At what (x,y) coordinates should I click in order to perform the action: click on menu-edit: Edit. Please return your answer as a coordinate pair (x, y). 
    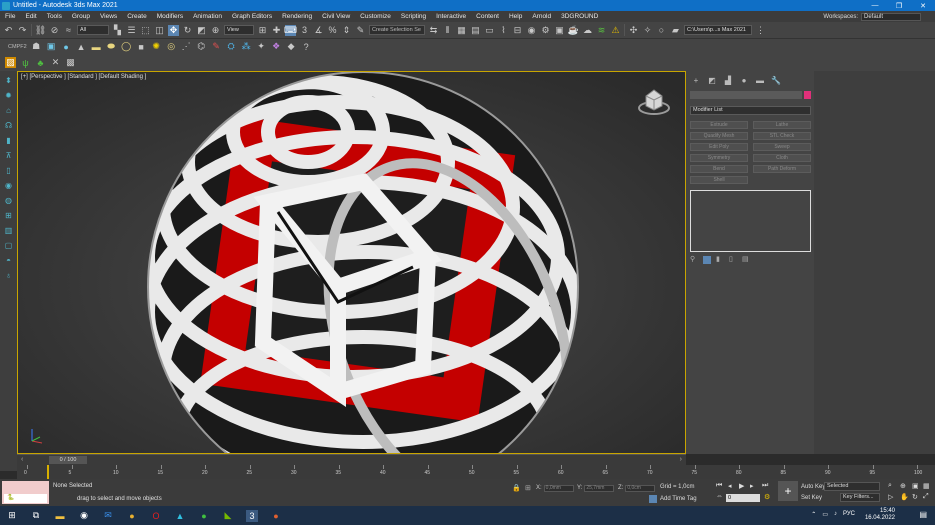
    Looking at the image, I should click on (30, 16).